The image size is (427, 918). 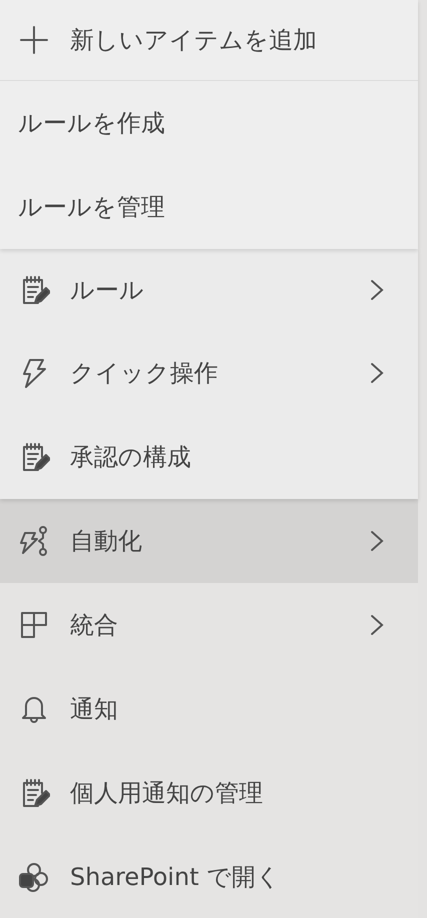 What do you see at coordinates (131, 457) in the screenshot?
I see `menu-item-label: 承認の構成` at bounding box center [131, 457].